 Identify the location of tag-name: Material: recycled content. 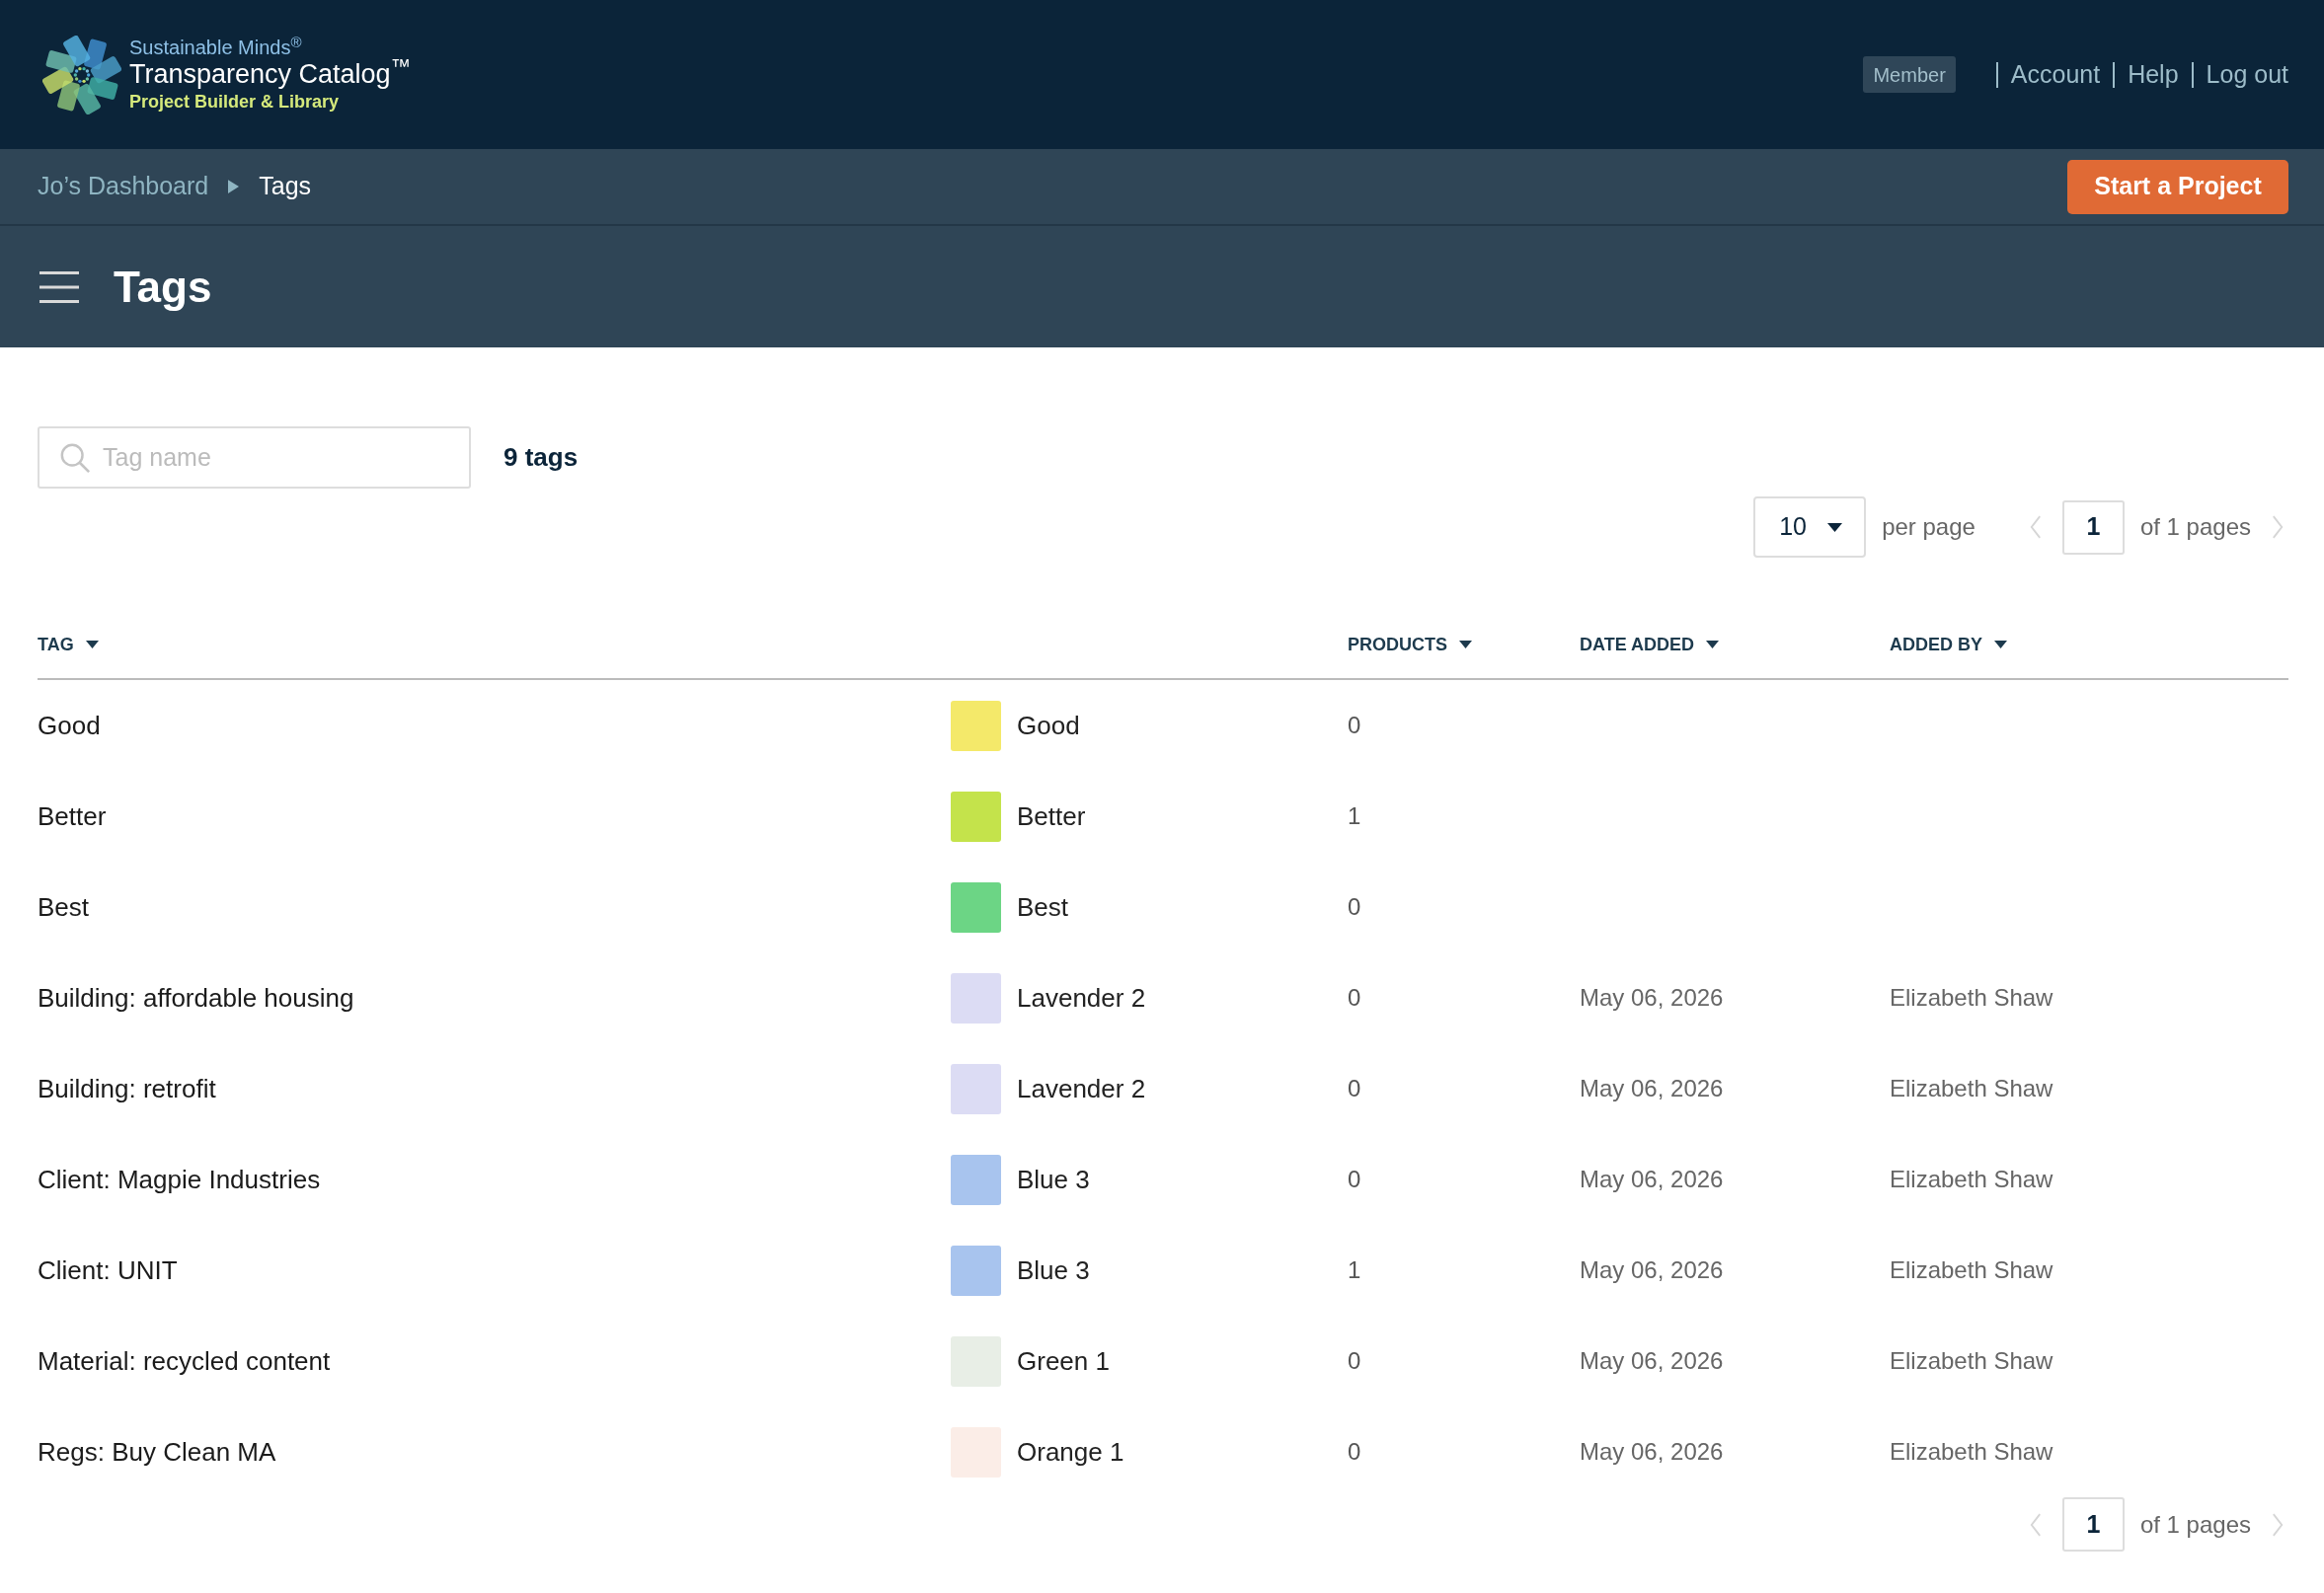
(184, 1361).